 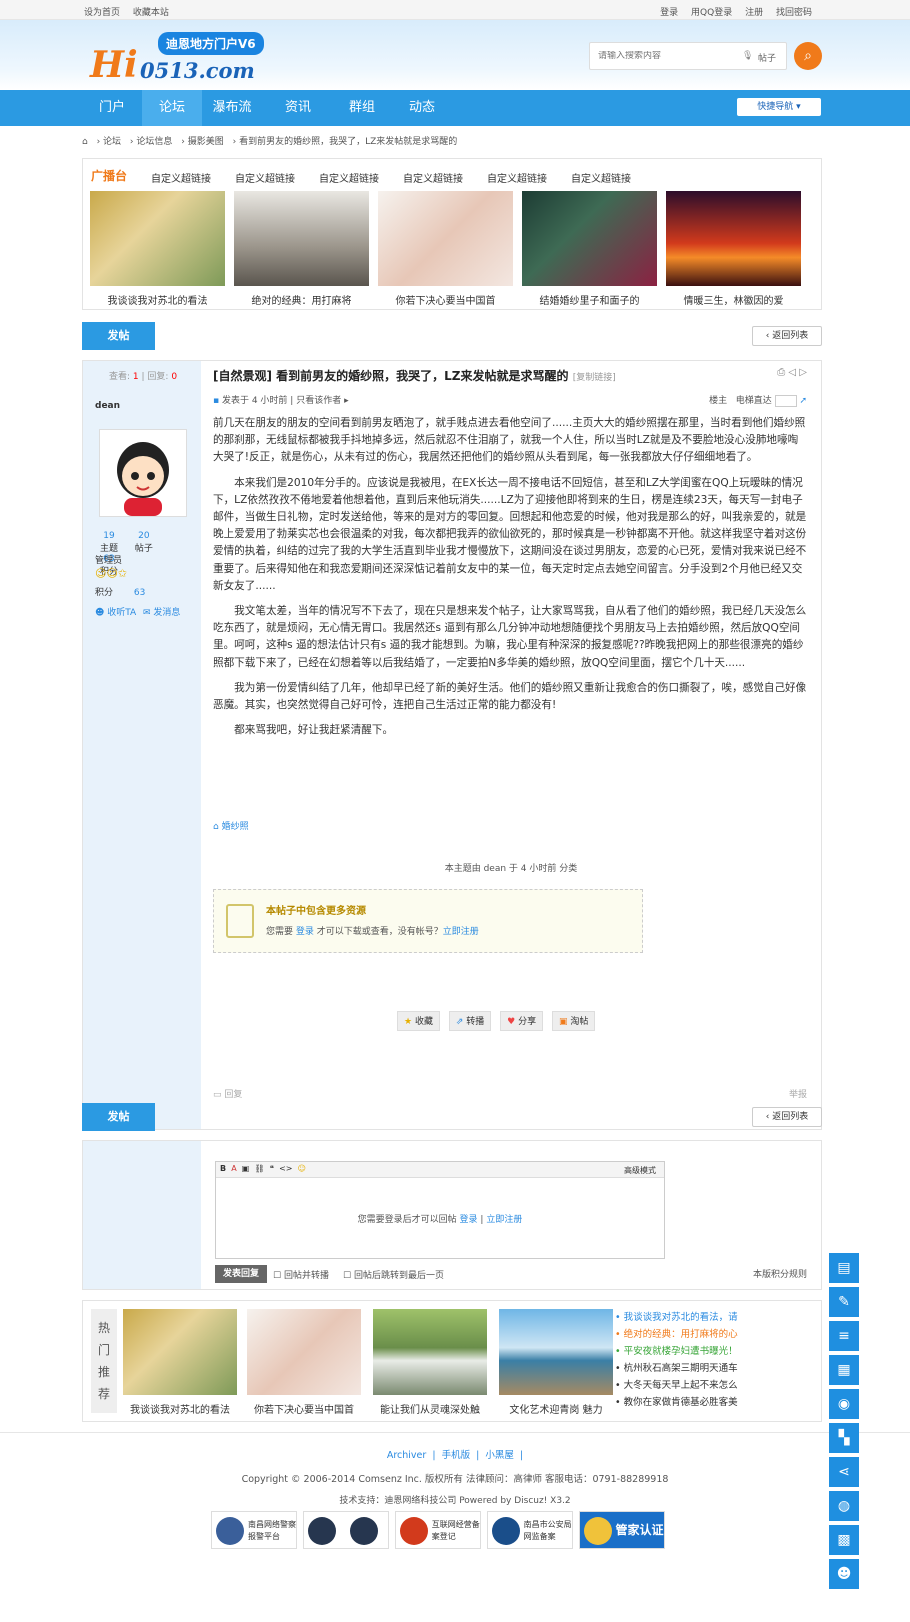 I want to click on qq-login-link: 用QQ登录, so click(x=711, y=13).